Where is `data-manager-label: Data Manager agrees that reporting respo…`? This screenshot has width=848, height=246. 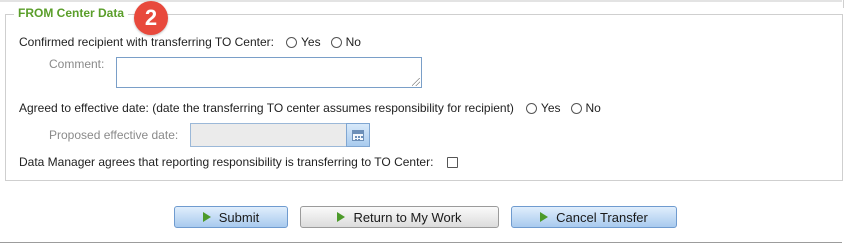 data-manager-label: Data Manager agrees that reporting respo… is located at coordinates (226, 162).